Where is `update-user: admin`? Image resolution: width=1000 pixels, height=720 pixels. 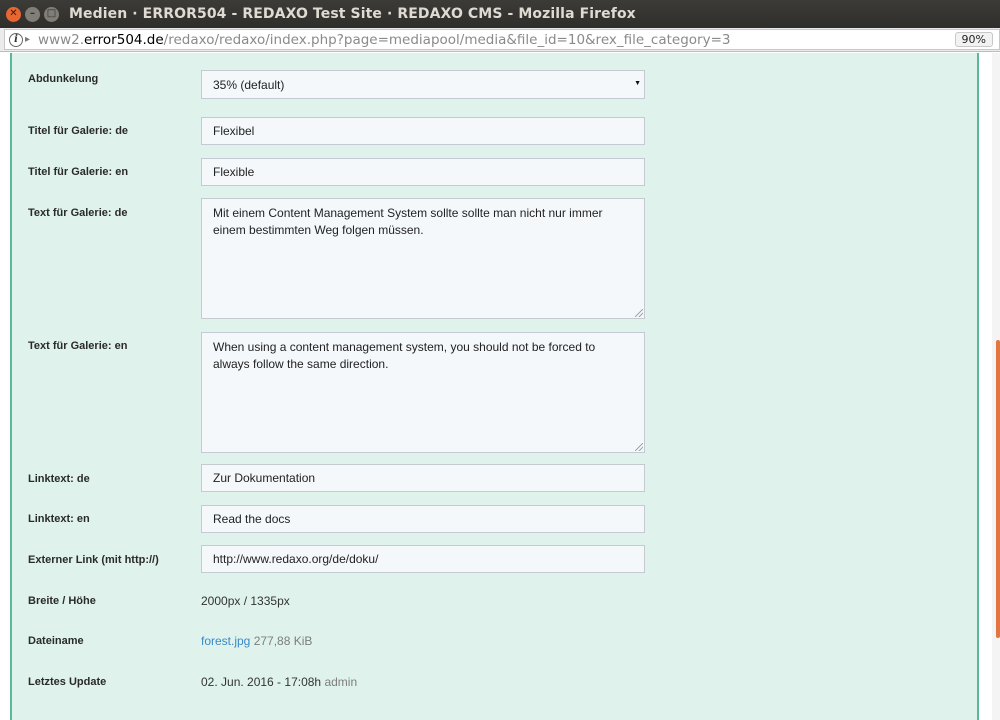
update-user: admin is located at coordinates (341, 682).